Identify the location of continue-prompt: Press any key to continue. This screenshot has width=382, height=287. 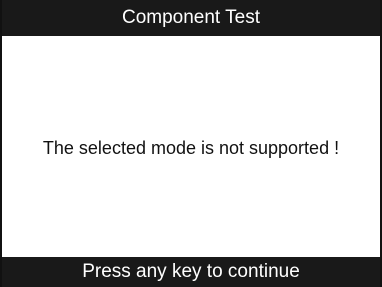
(191, 271).